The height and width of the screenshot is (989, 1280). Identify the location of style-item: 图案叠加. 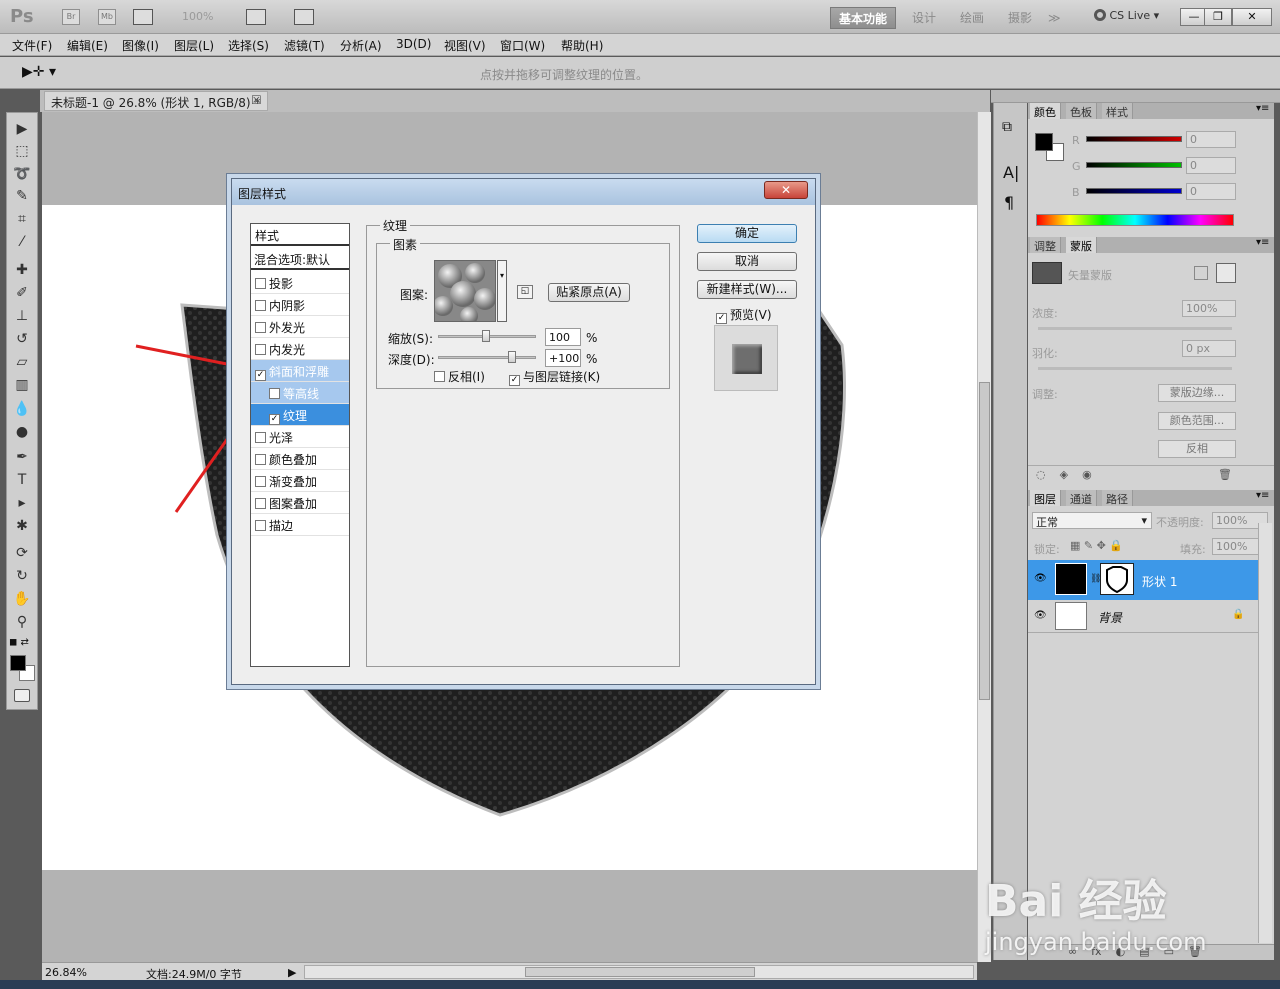
(300, 503).